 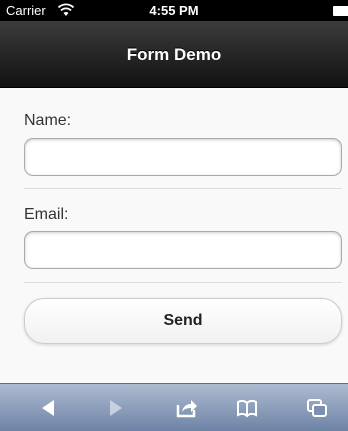 What do you see at coordinates (115, 408) in the screenshot?
I see `forward-icon` at bounding box center [115, 408].